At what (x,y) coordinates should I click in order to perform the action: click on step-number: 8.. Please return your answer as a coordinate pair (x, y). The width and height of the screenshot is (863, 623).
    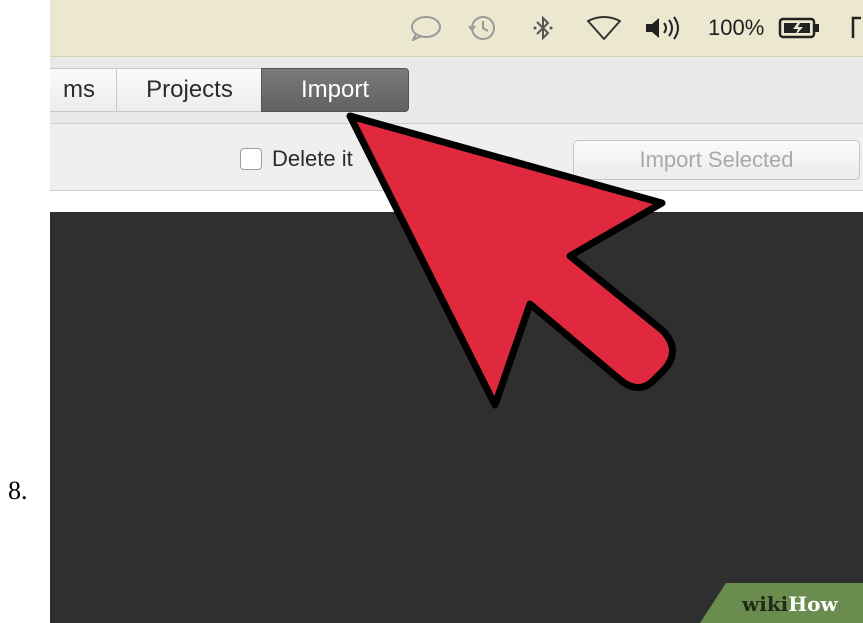
    Looking at the image, I should click on (18, 490).